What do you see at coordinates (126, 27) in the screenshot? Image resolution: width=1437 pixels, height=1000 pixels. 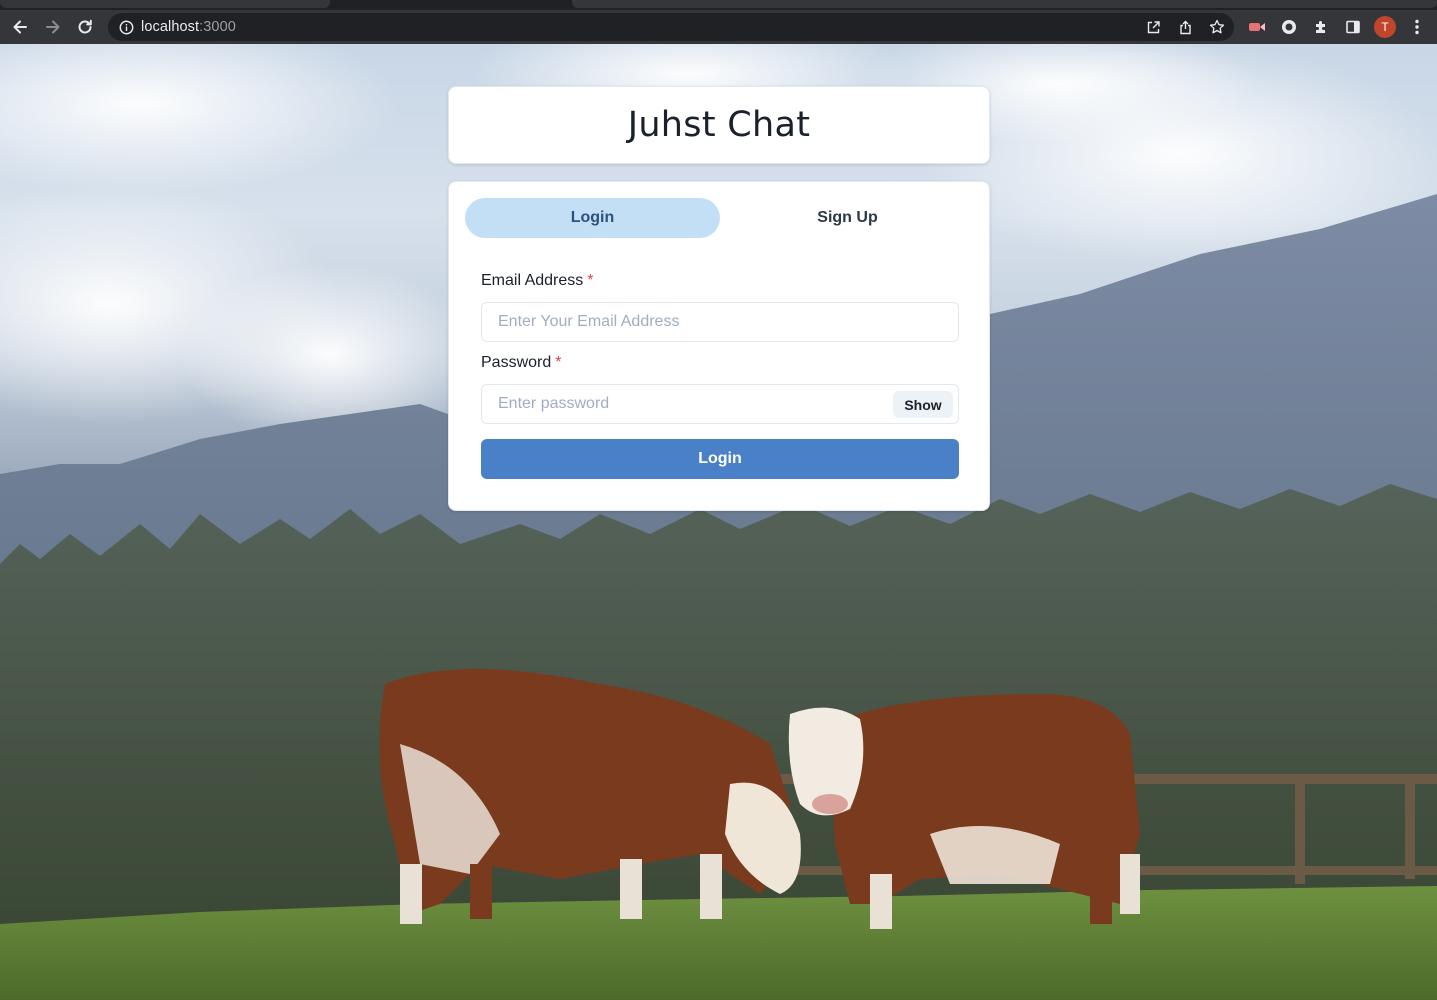 I see `site-info-icon` at bounding box center [126, 27].